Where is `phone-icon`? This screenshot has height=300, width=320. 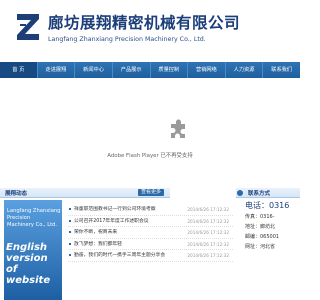 phone-icon is located at coordinates (240, 193).